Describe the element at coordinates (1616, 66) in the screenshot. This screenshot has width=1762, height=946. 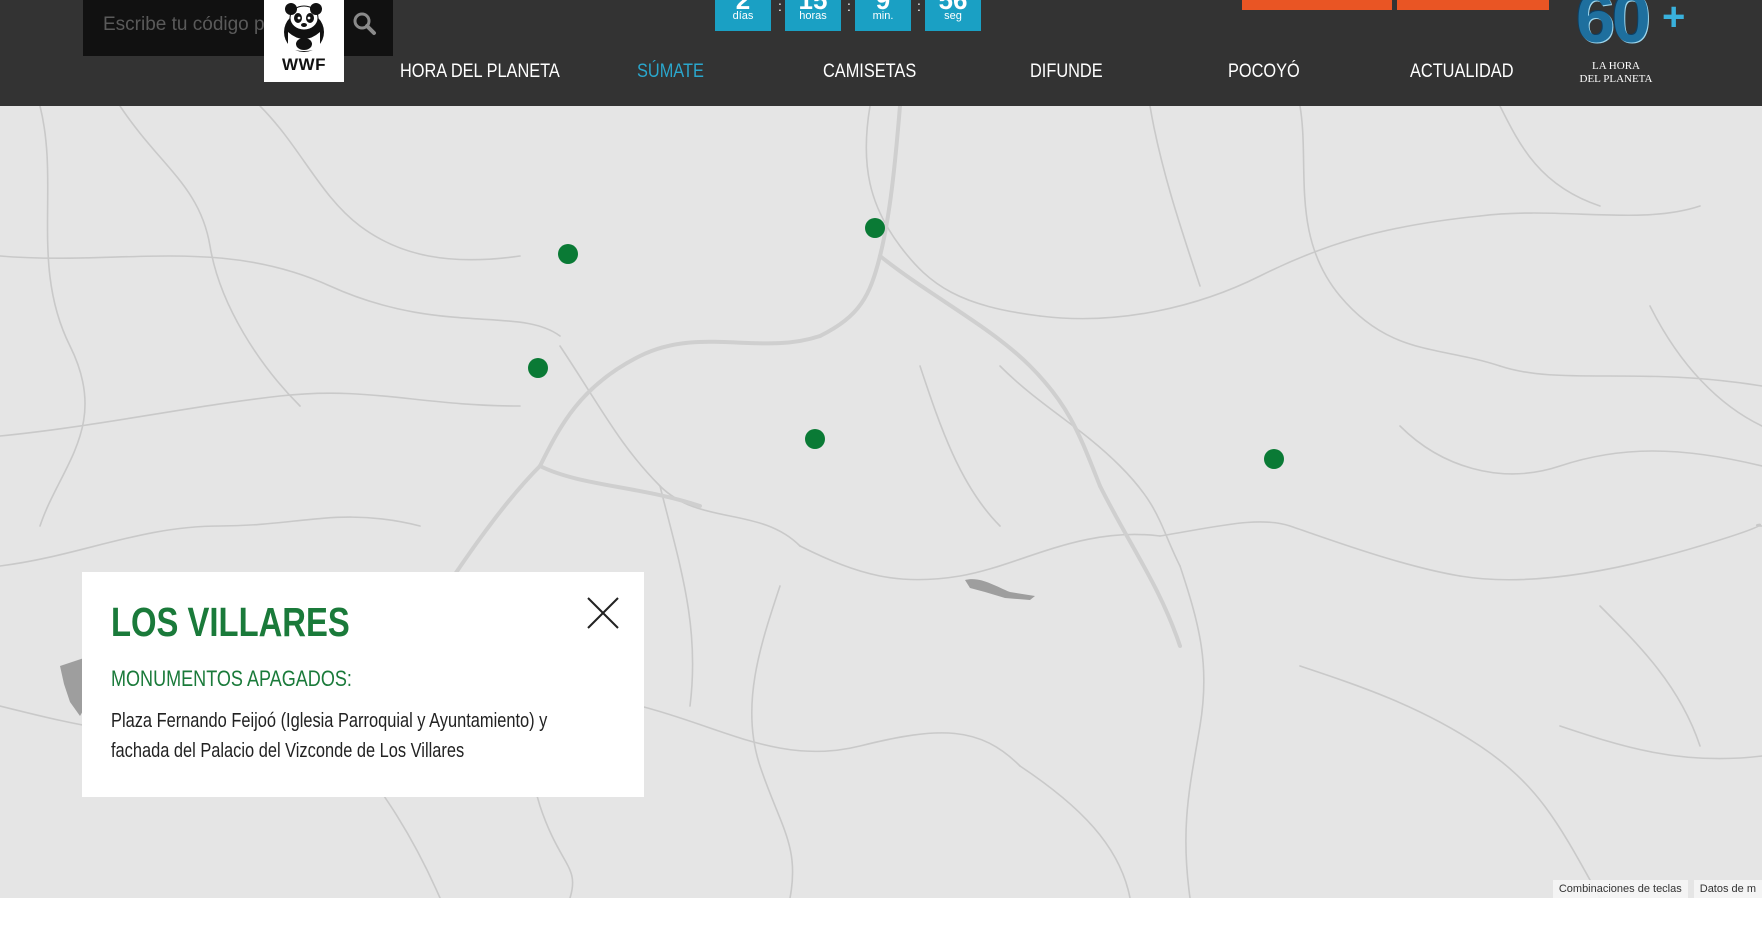
I see `earth-hour-line1: LA HORA` at that location.